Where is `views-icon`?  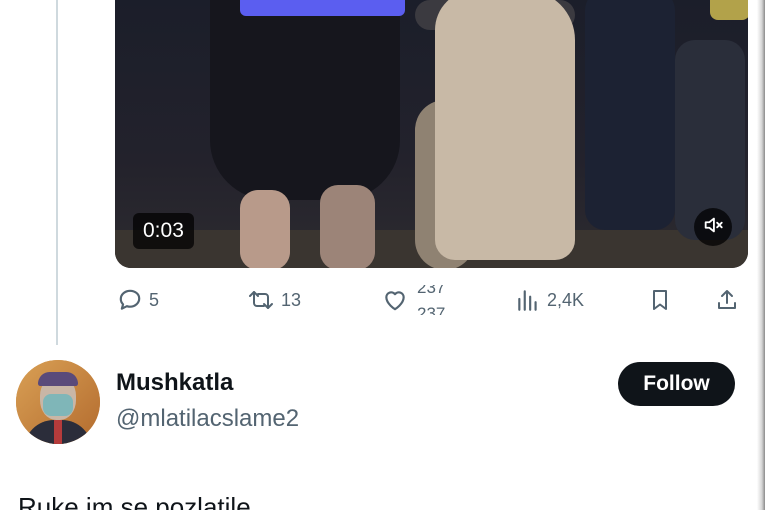
views-icon is located at coordinates (528, 300).